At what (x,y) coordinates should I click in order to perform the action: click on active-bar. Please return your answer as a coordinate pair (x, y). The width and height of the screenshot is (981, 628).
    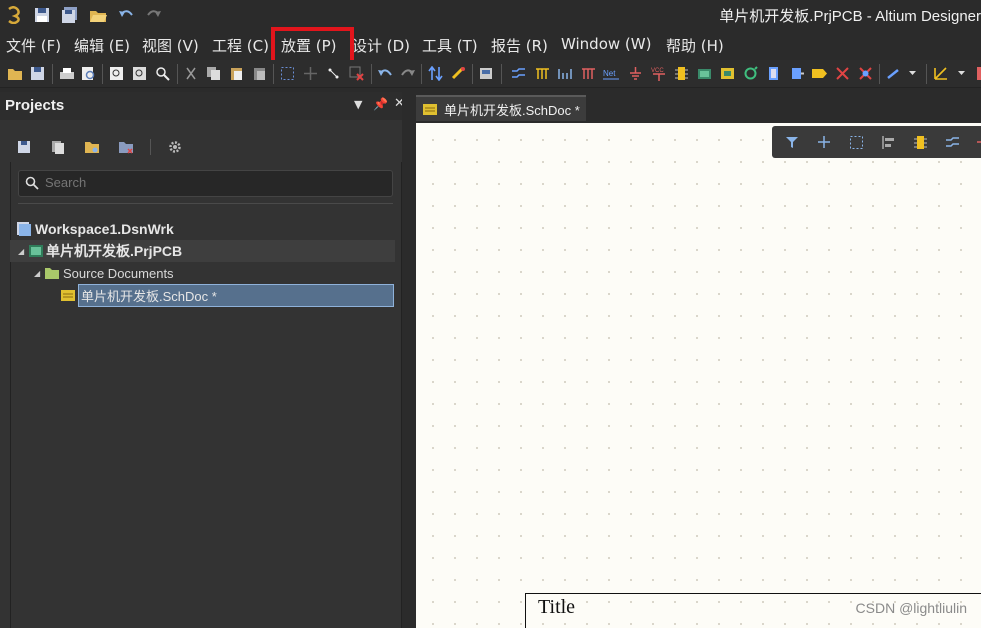
    Looking at the image, I should click on (876, 142).